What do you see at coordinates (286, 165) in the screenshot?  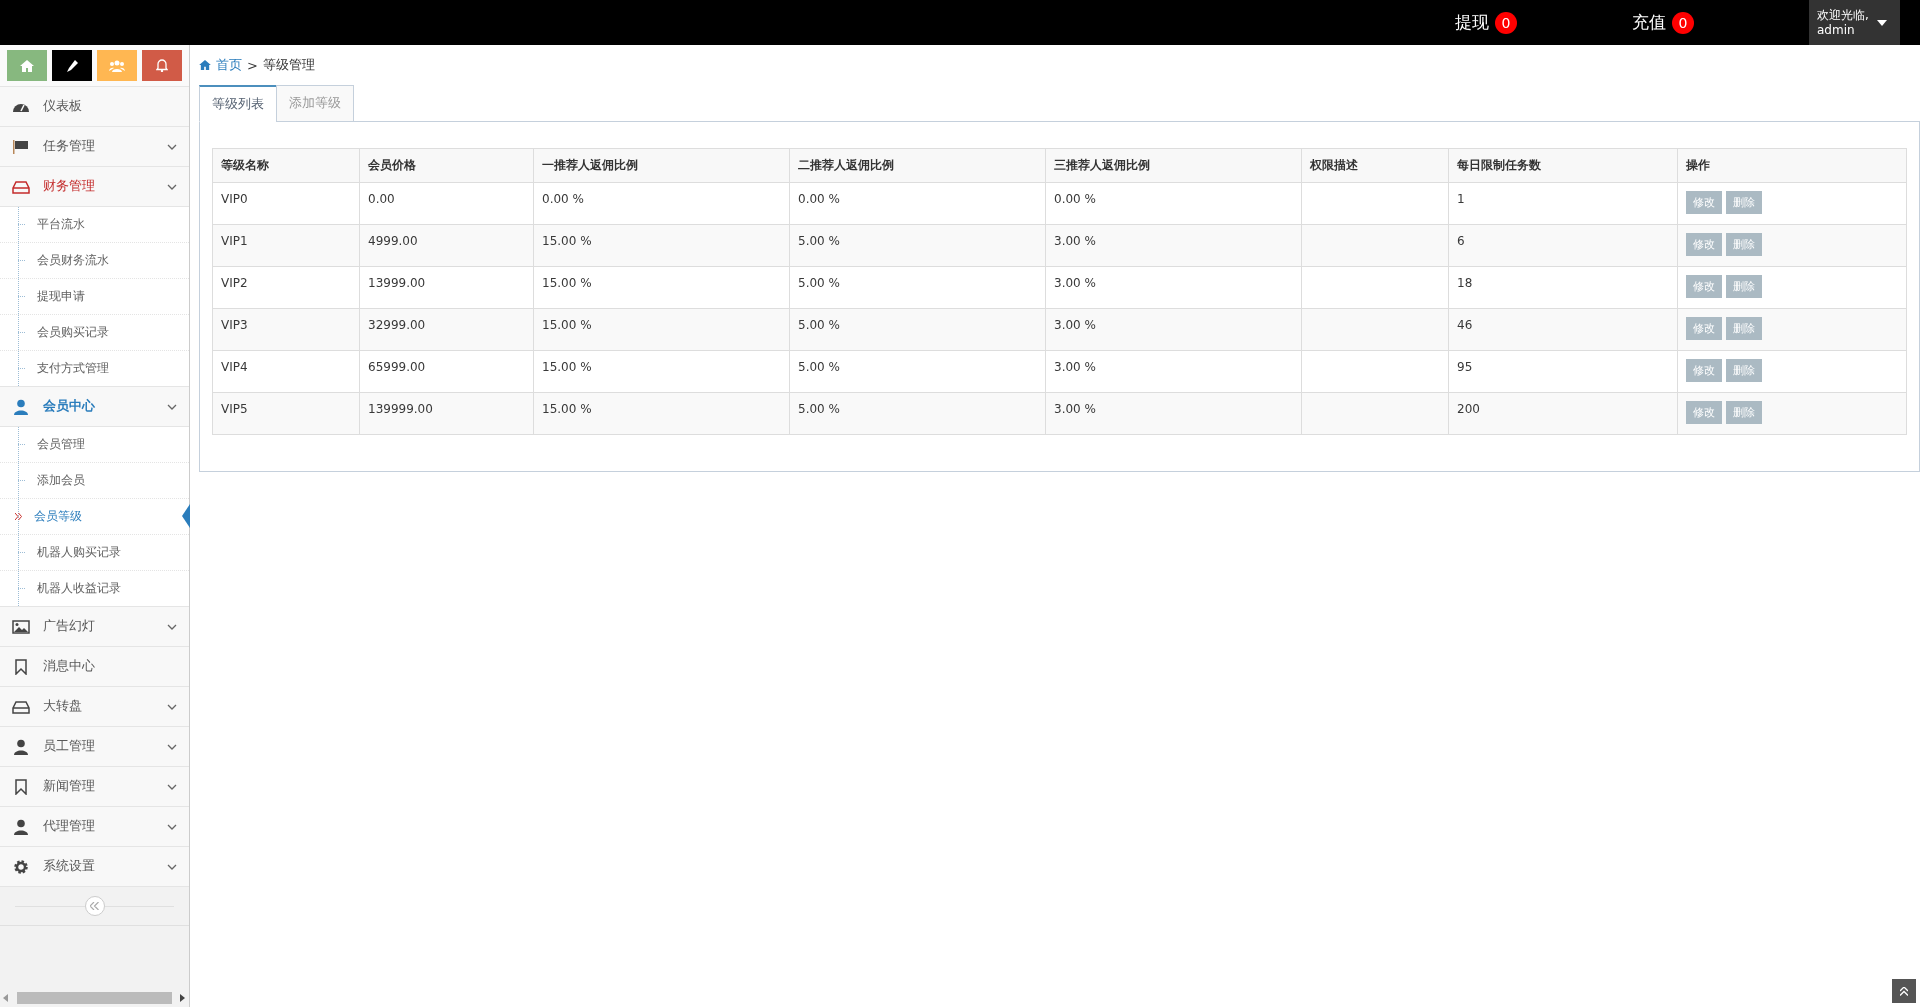 I see `column-header: 等级名称` at bounding box center [286, 165].